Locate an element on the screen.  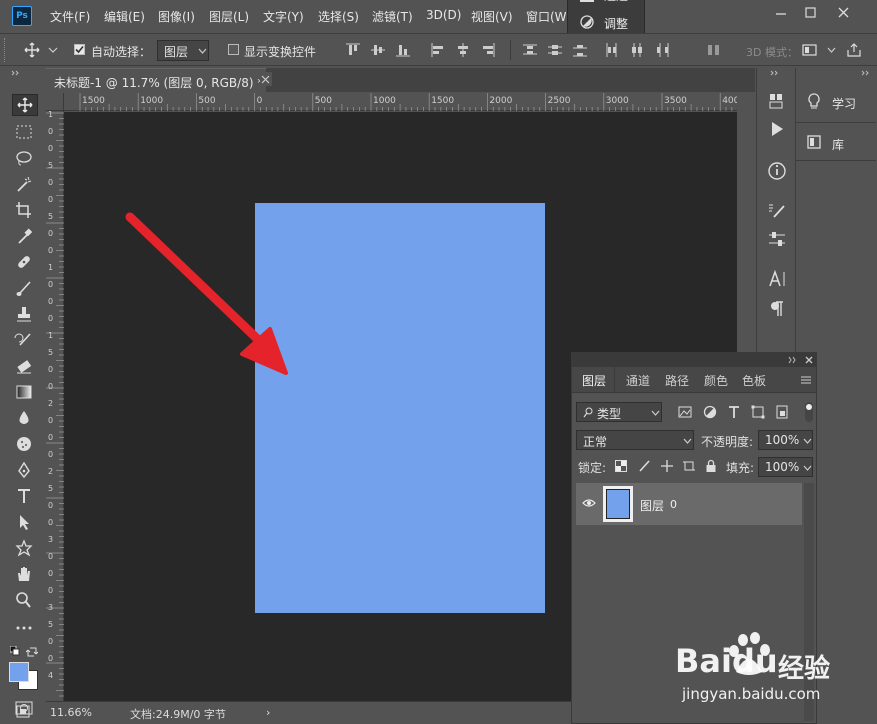
clone-stamp-tool is located at coordinates (25, 315).